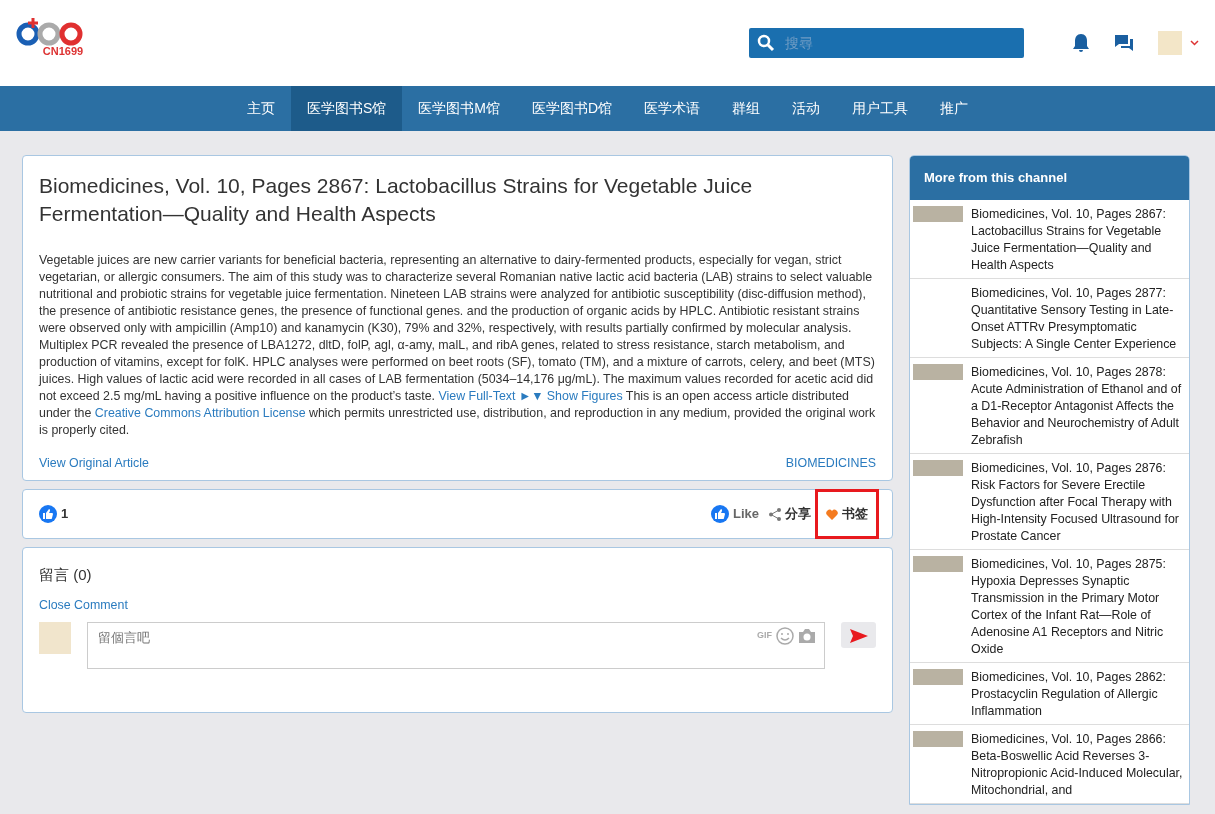 This screenshot has width=1215, height=814. I want to click on search-bar: 搜尋, so click(886, 43).